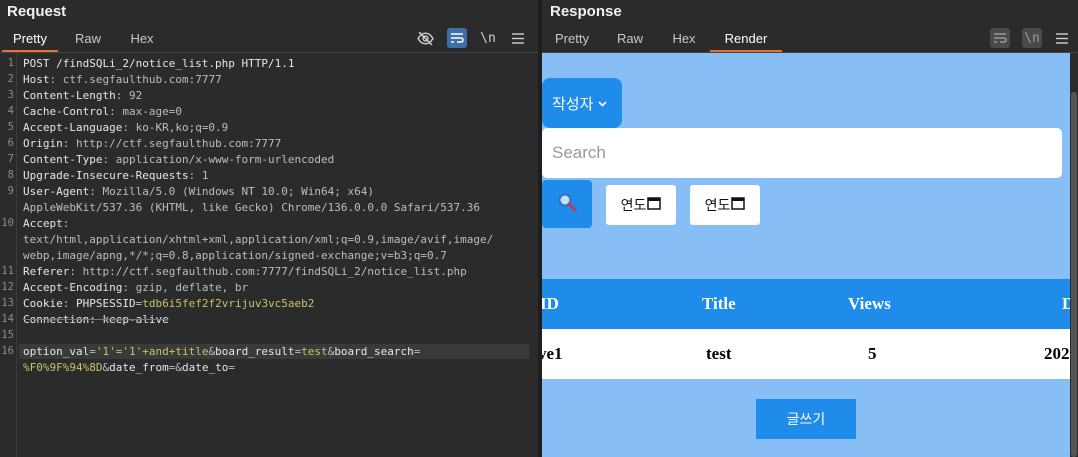  Describe the element at coordinates (10, 127) in the screenshot. I see `line-number: 5` at that location.